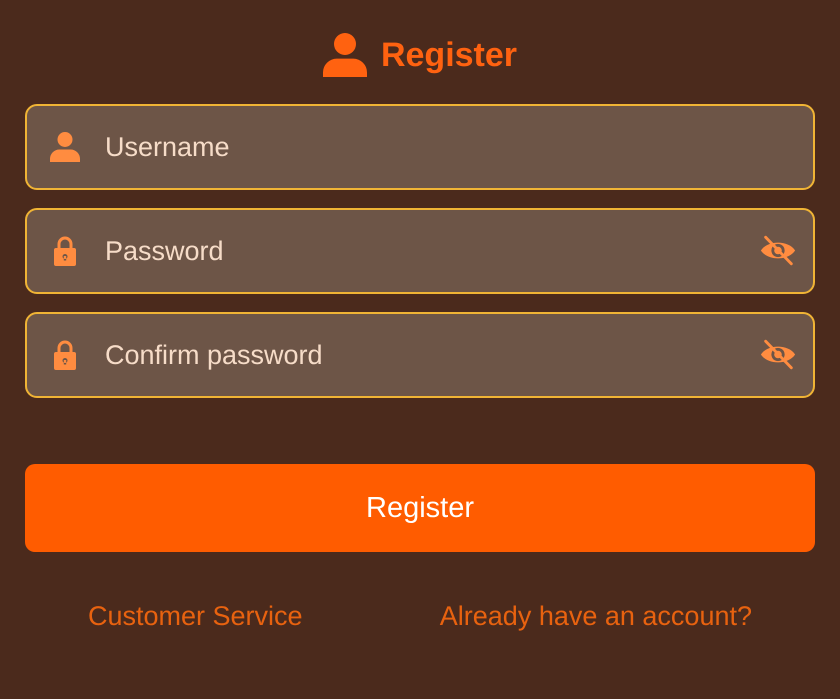 The image size is (840, 699). I want to click on password-field: Confirm password, so click(420, 355).